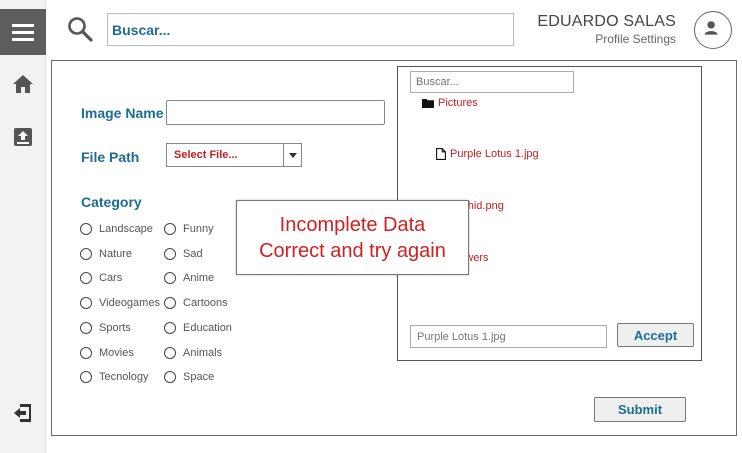  I want to click on radio-label: Sports, so click(115, 328).